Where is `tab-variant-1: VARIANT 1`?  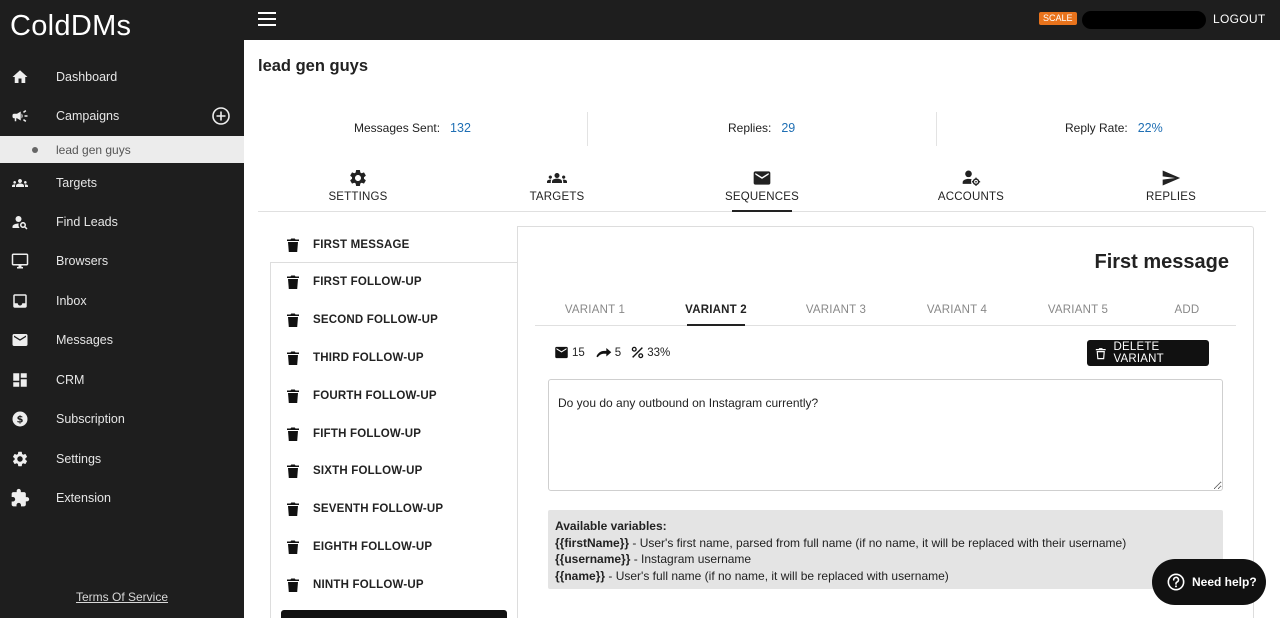 tab-variant-1: VARIANT 1 is located at coordinates (595, 312).